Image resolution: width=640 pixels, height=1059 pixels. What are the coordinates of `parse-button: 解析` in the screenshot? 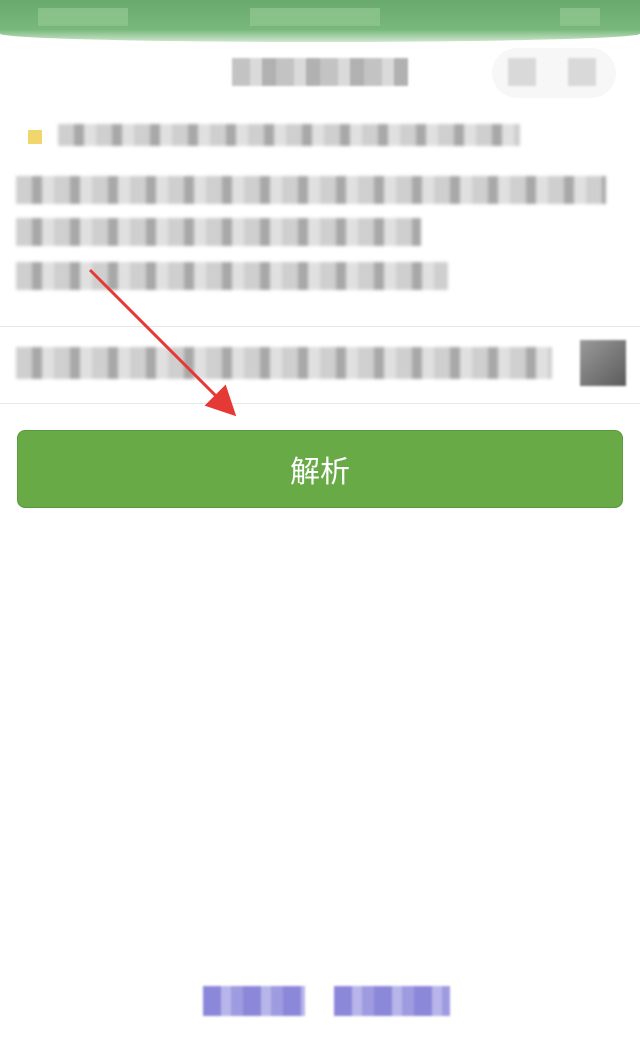 It's located at (320, 469).